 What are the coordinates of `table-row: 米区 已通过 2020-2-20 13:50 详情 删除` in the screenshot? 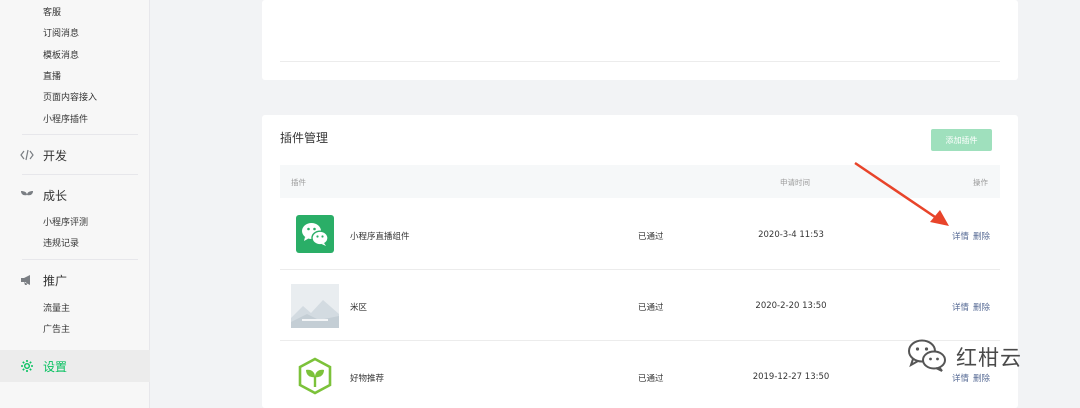 It's located at (640, 305).